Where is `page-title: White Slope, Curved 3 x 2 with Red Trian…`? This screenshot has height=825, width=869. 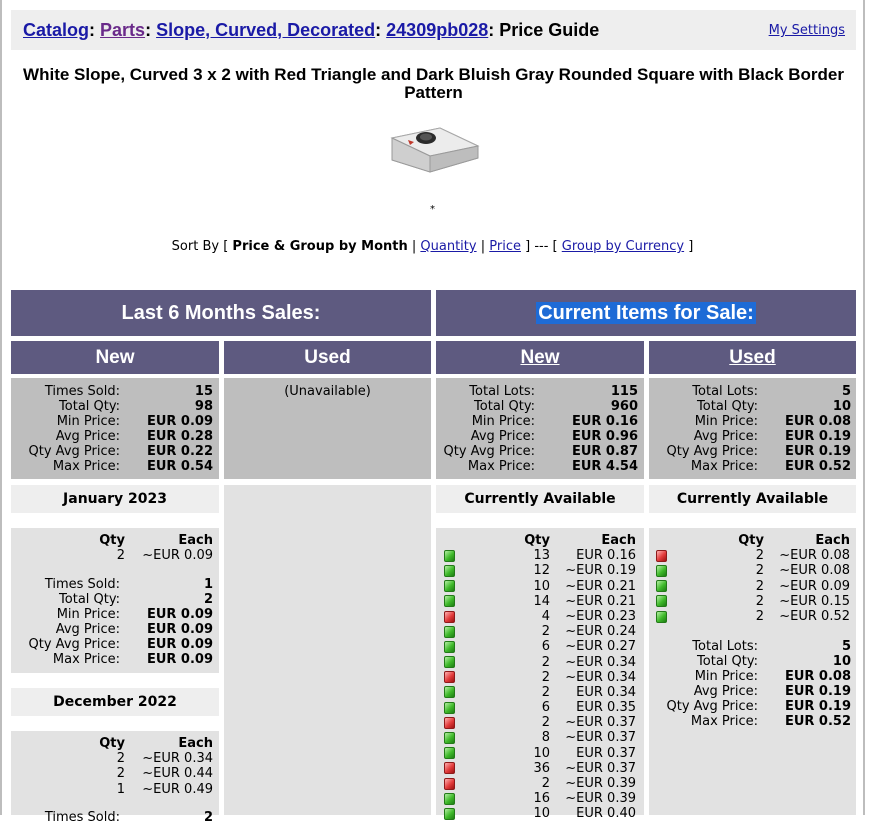
page-title: White Slope, Curved 3 x 2 with Red Trian… is located at coordinates (433, 83).